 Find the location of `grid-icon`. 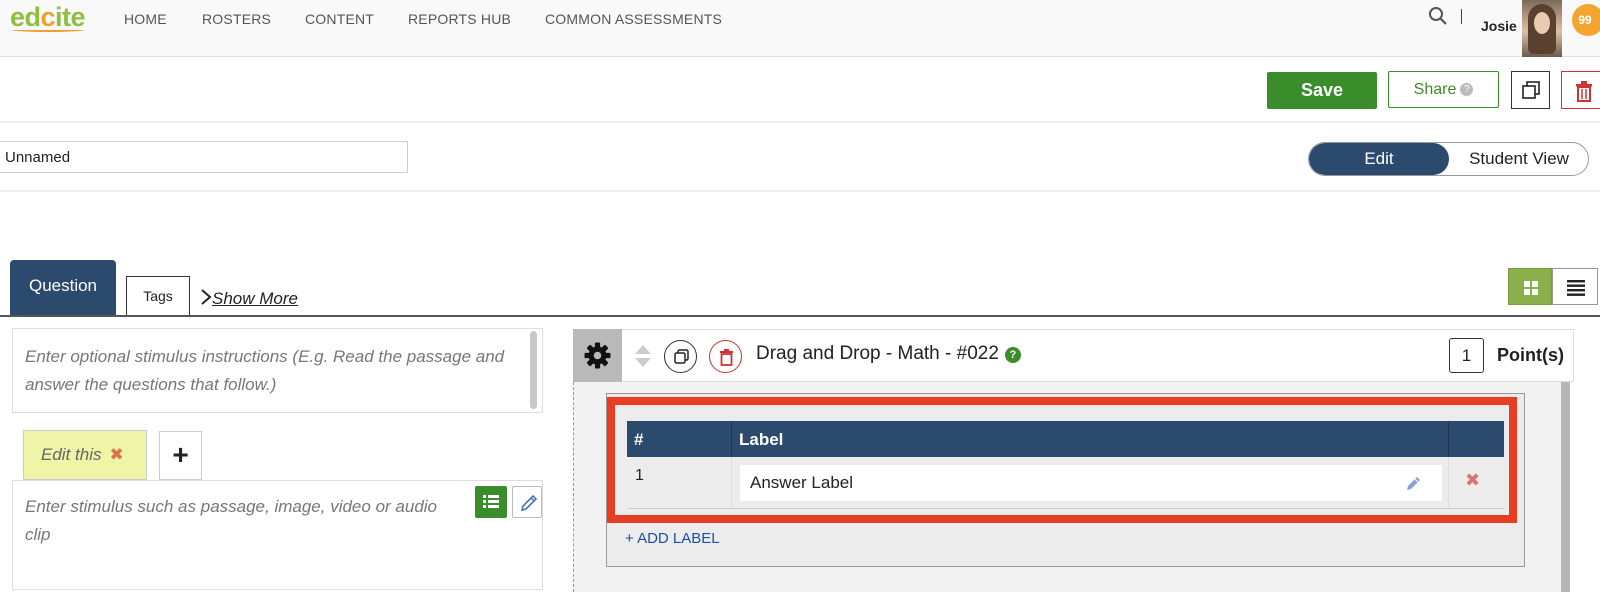

grid-icon is located at coordinates (1531, 288).